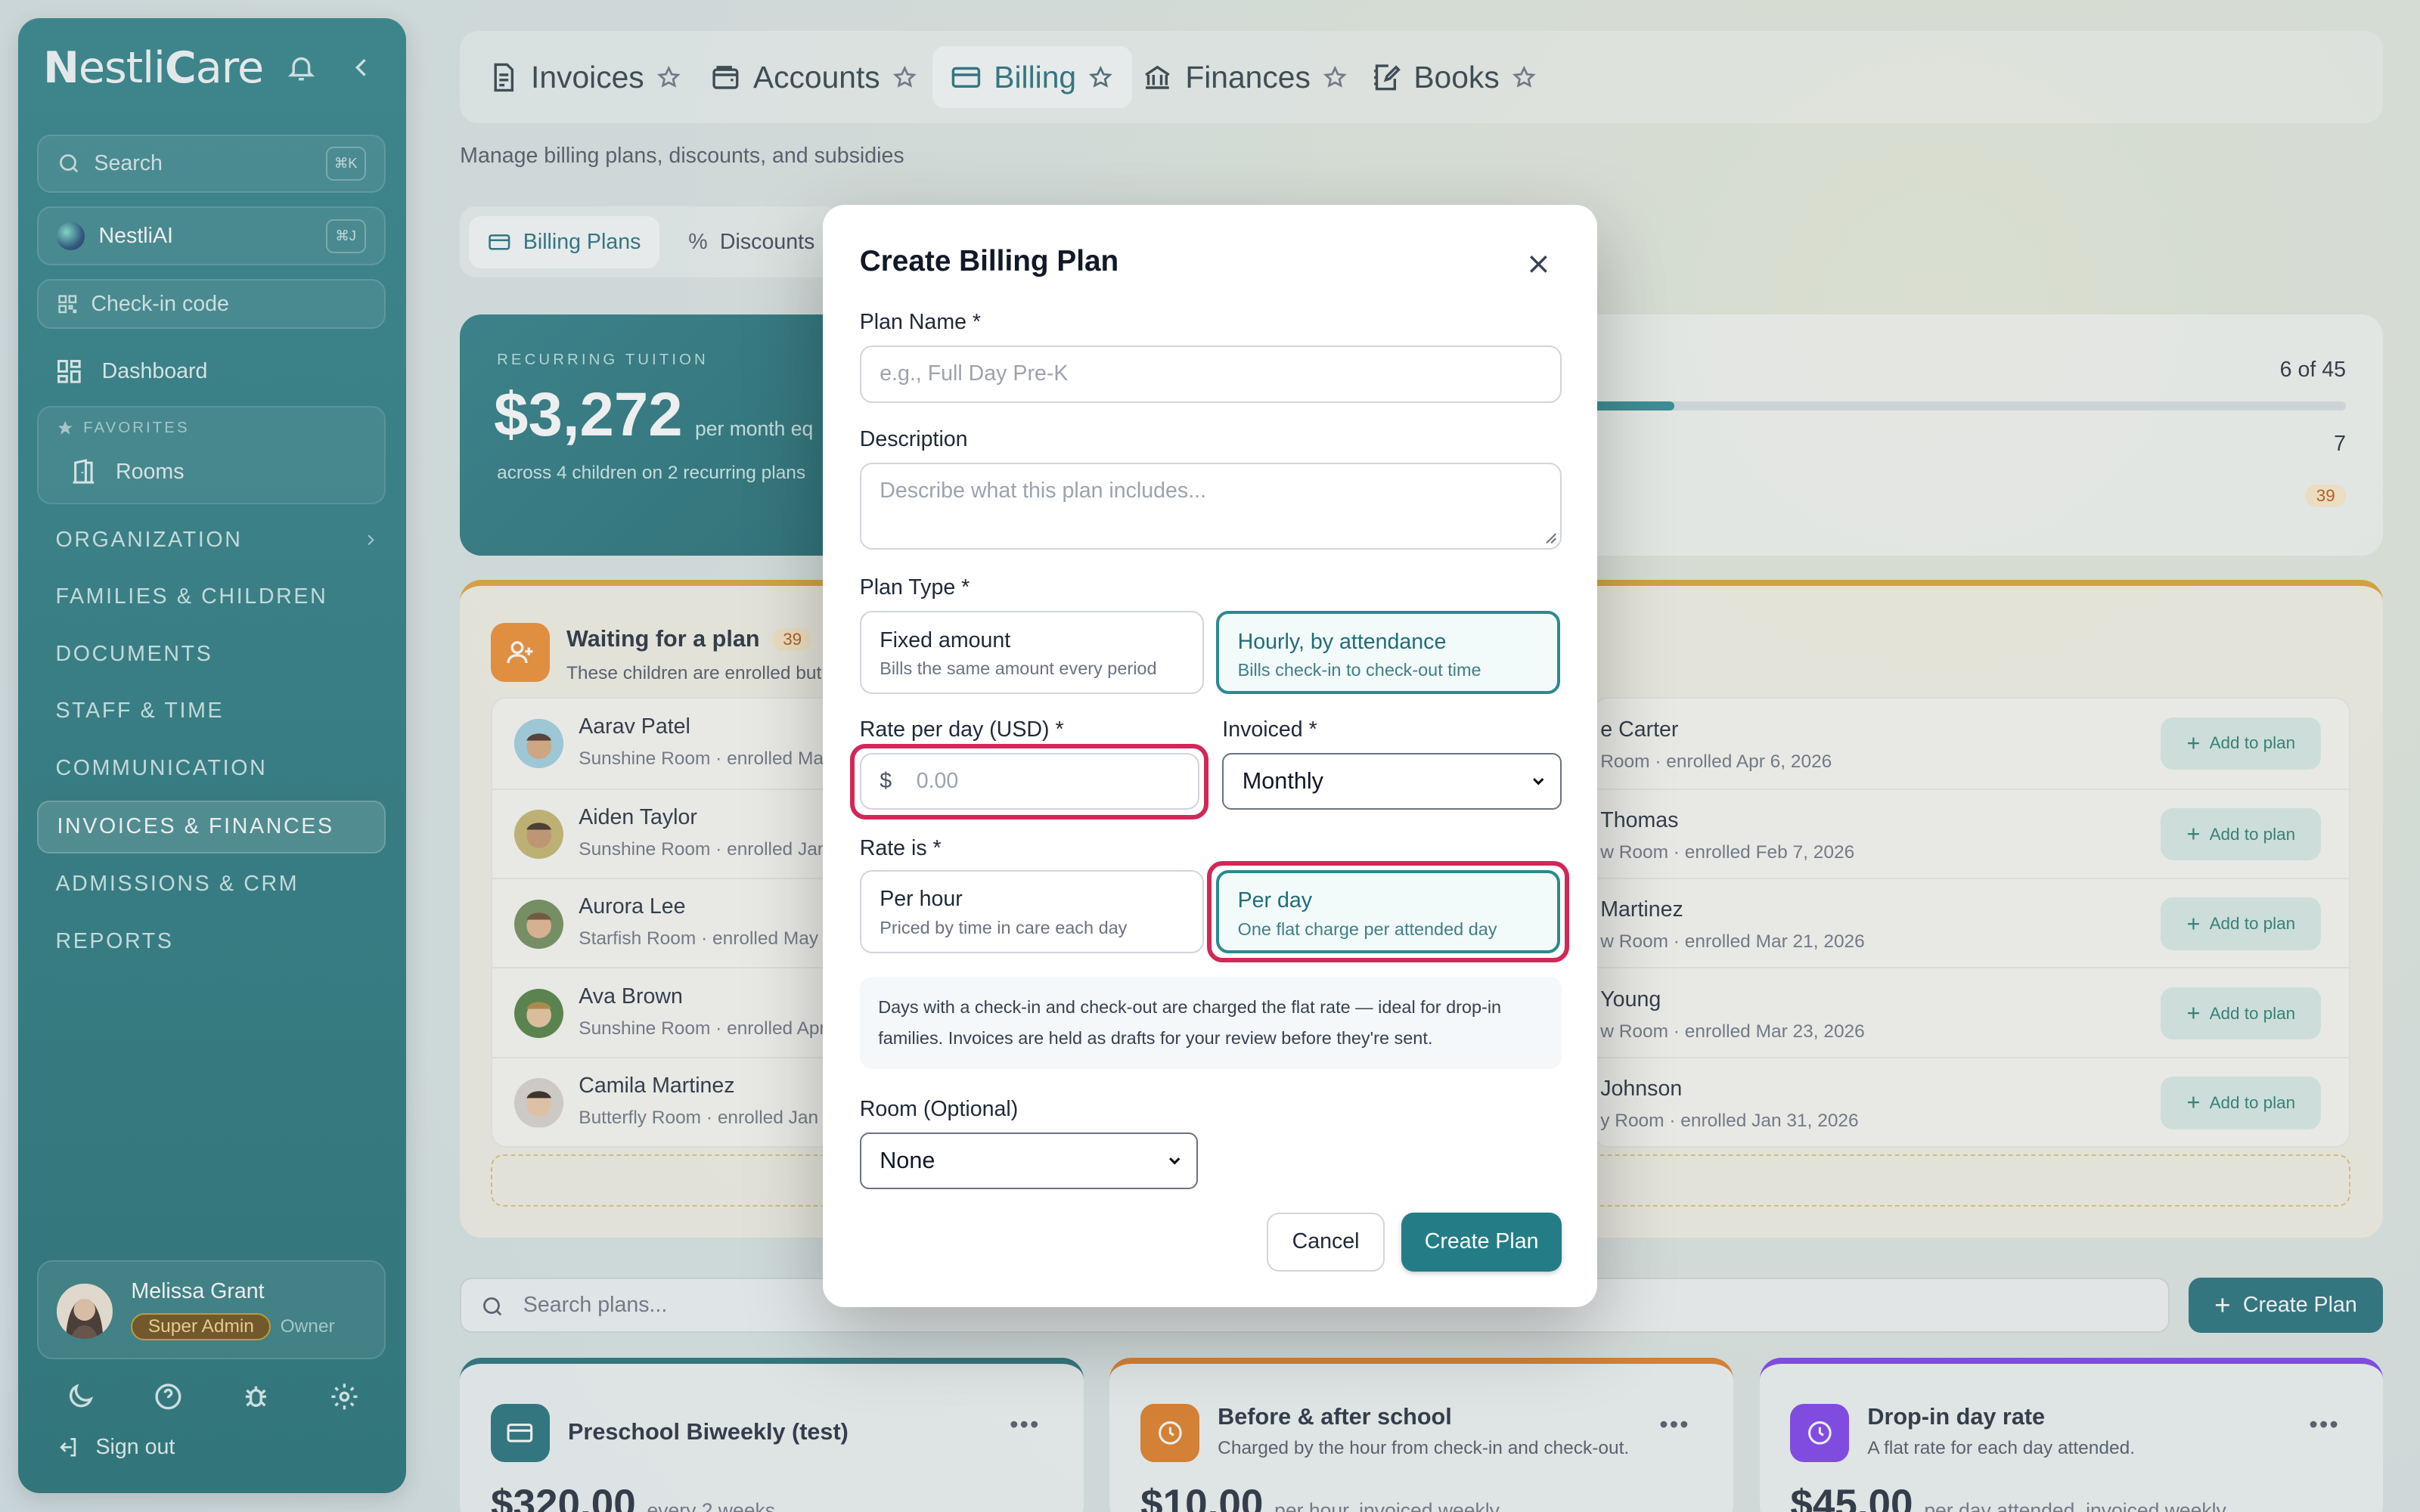 This screenshot has height=1512, width=2420. I want to click on room-value: None, so click(907, 1161).